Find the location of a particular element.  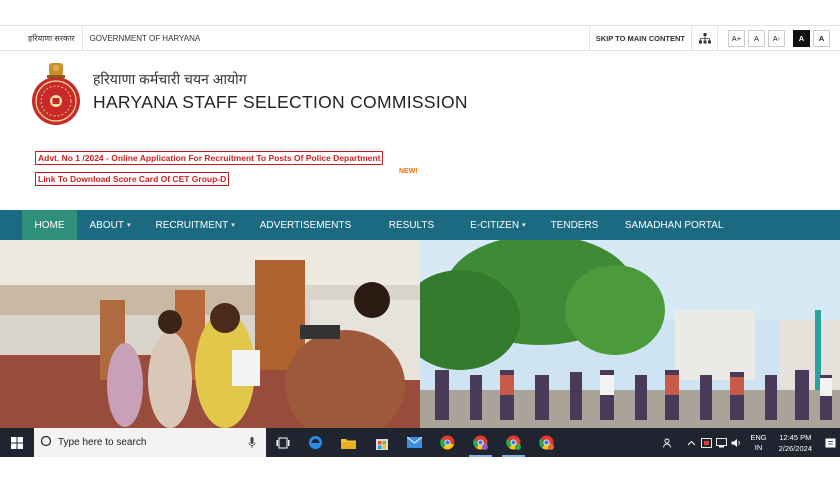

windows-start-icon is located at coordinates (17, 442).